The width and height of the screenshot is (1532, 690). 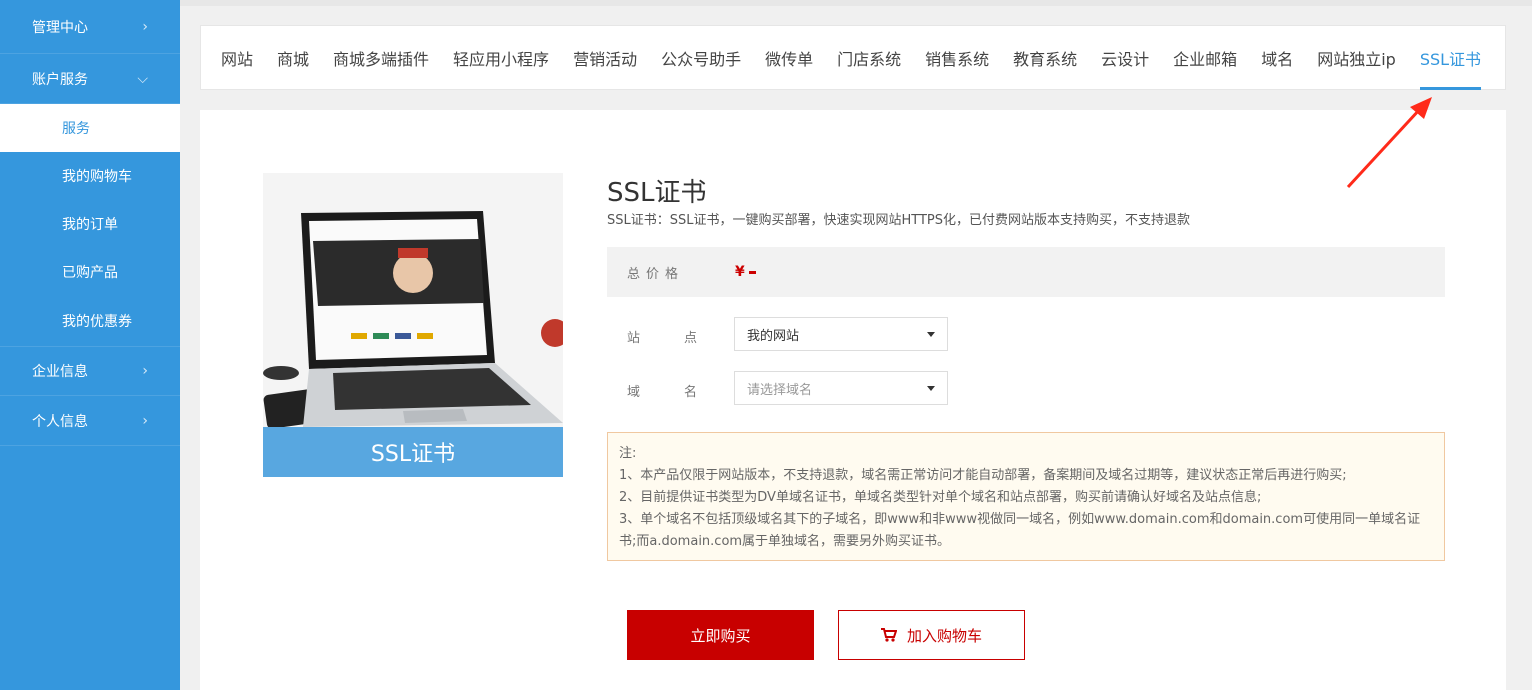 I want to click on site-label: 站 点, so click(x=662, y=336).